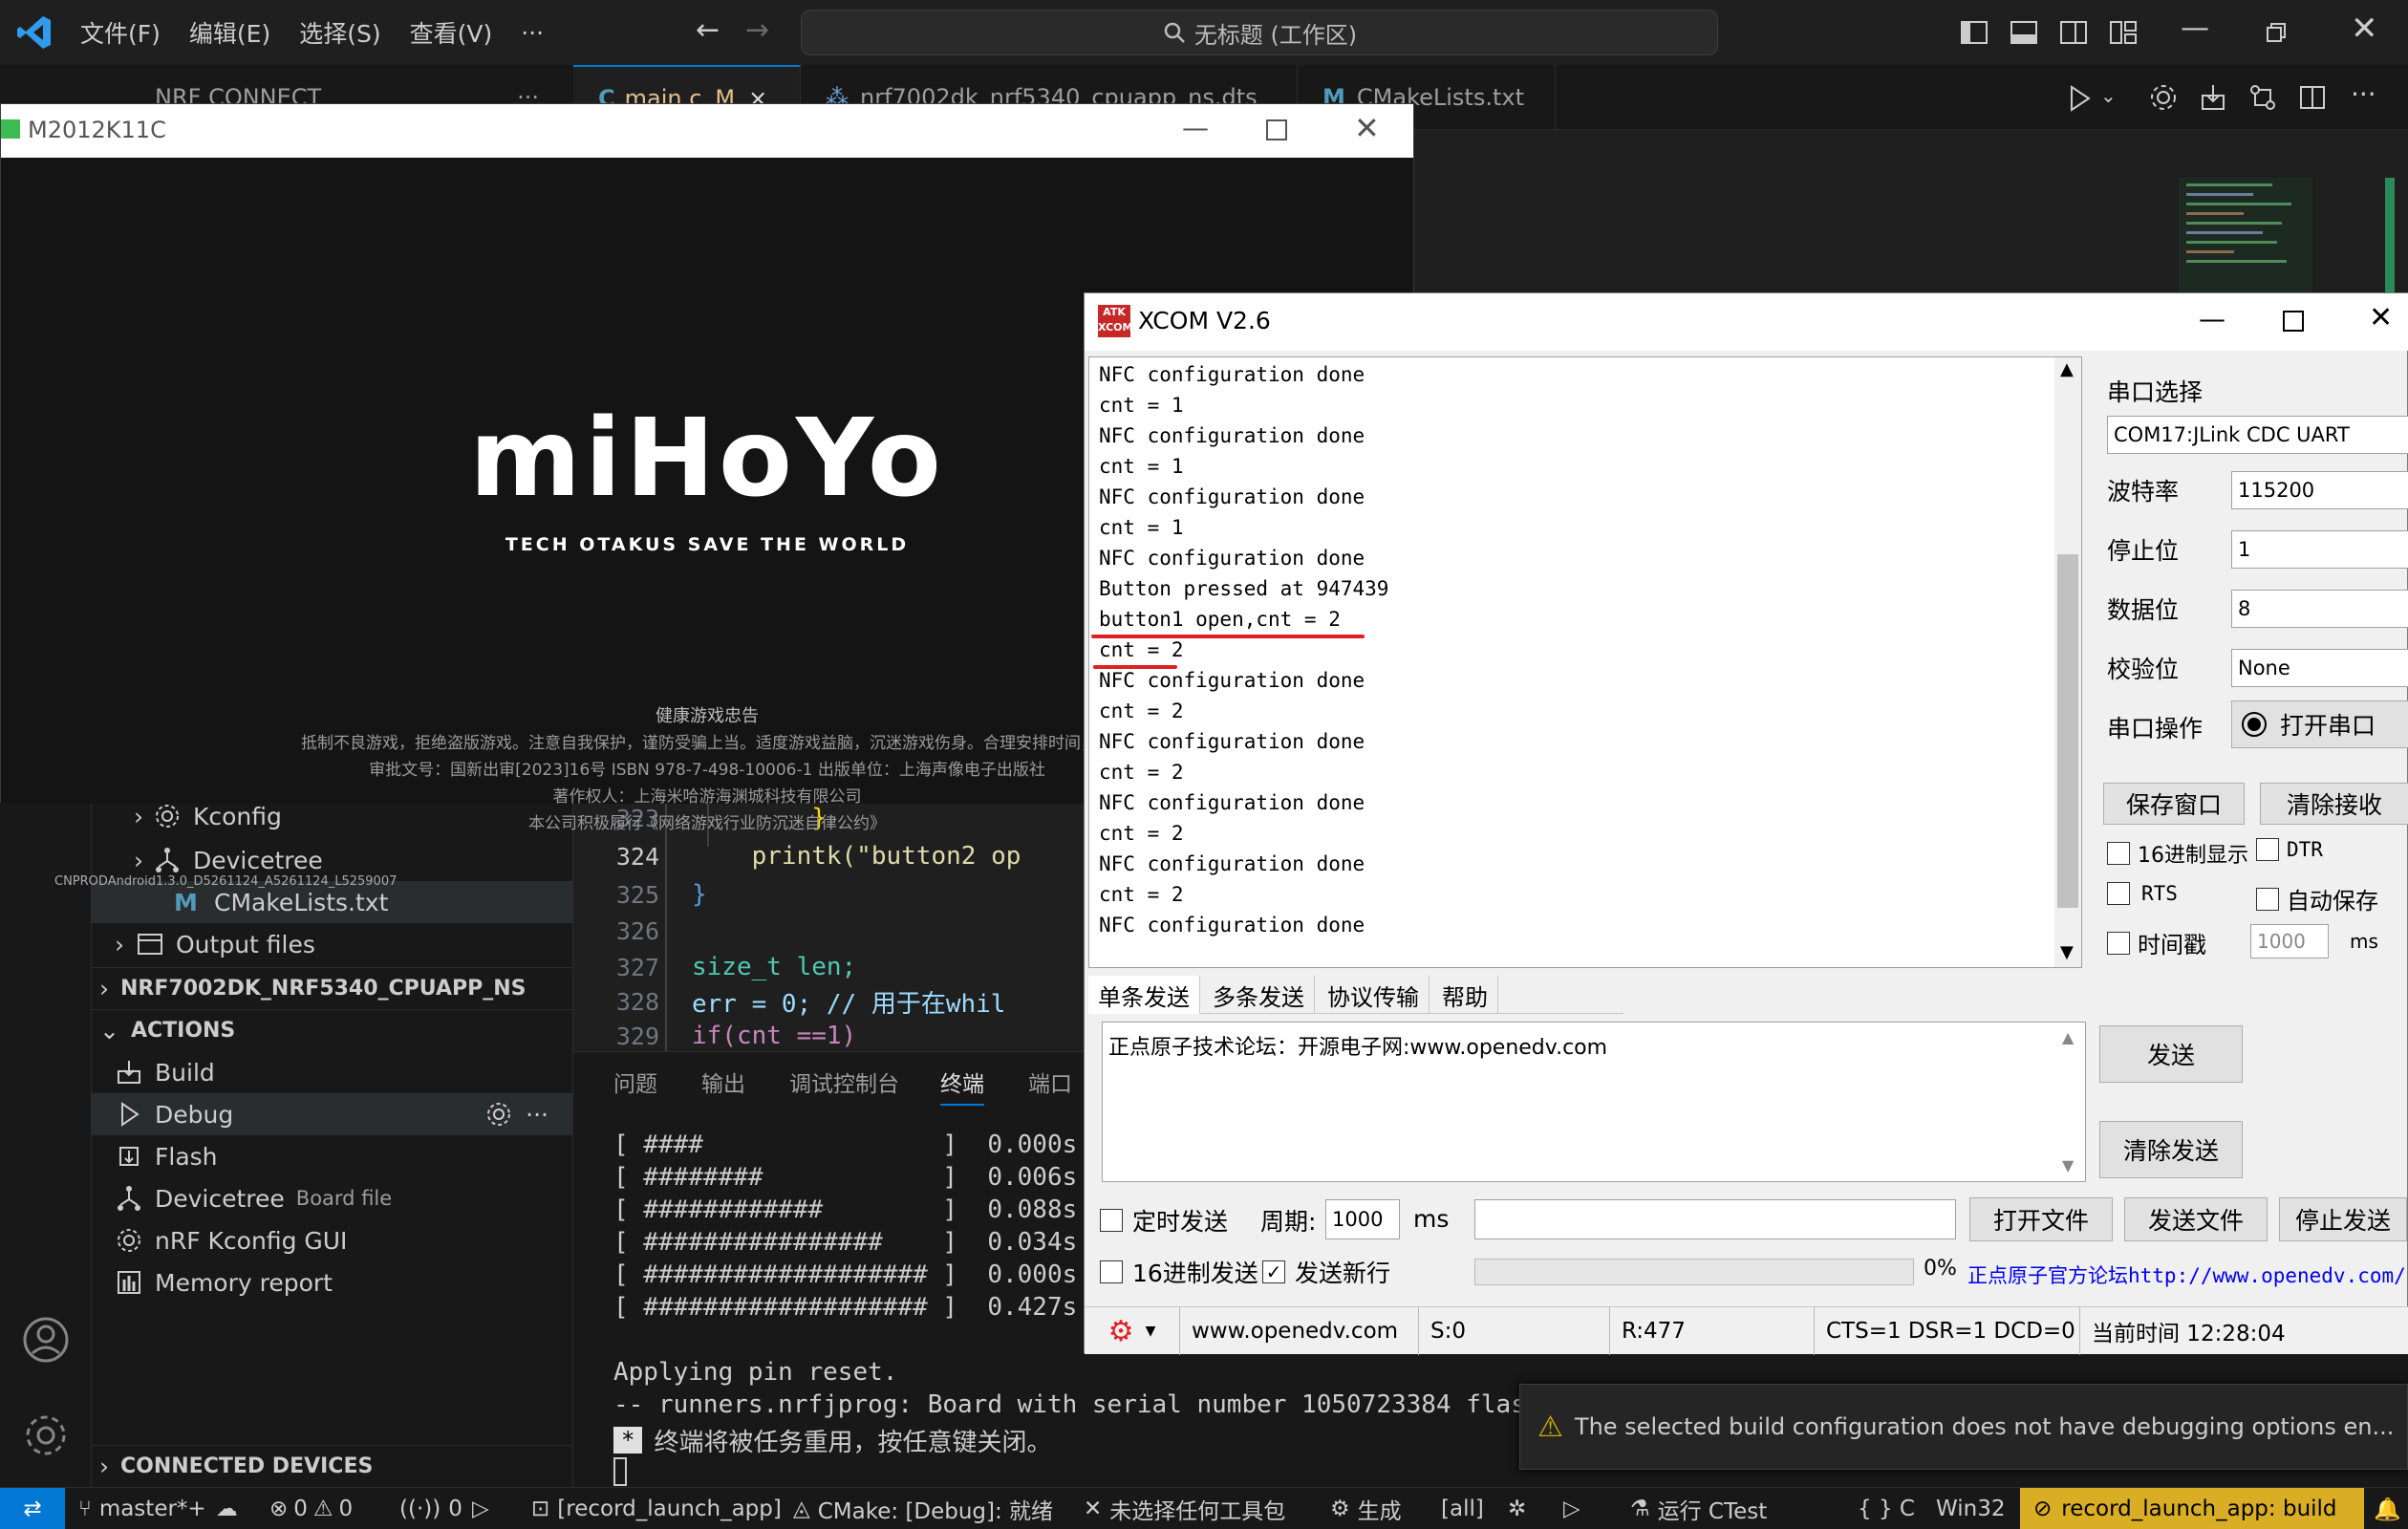 Image resolution: width=2408 pixels, height=1529 pixels. I want to click on target-all-status: [all], so click(1463, 1508).